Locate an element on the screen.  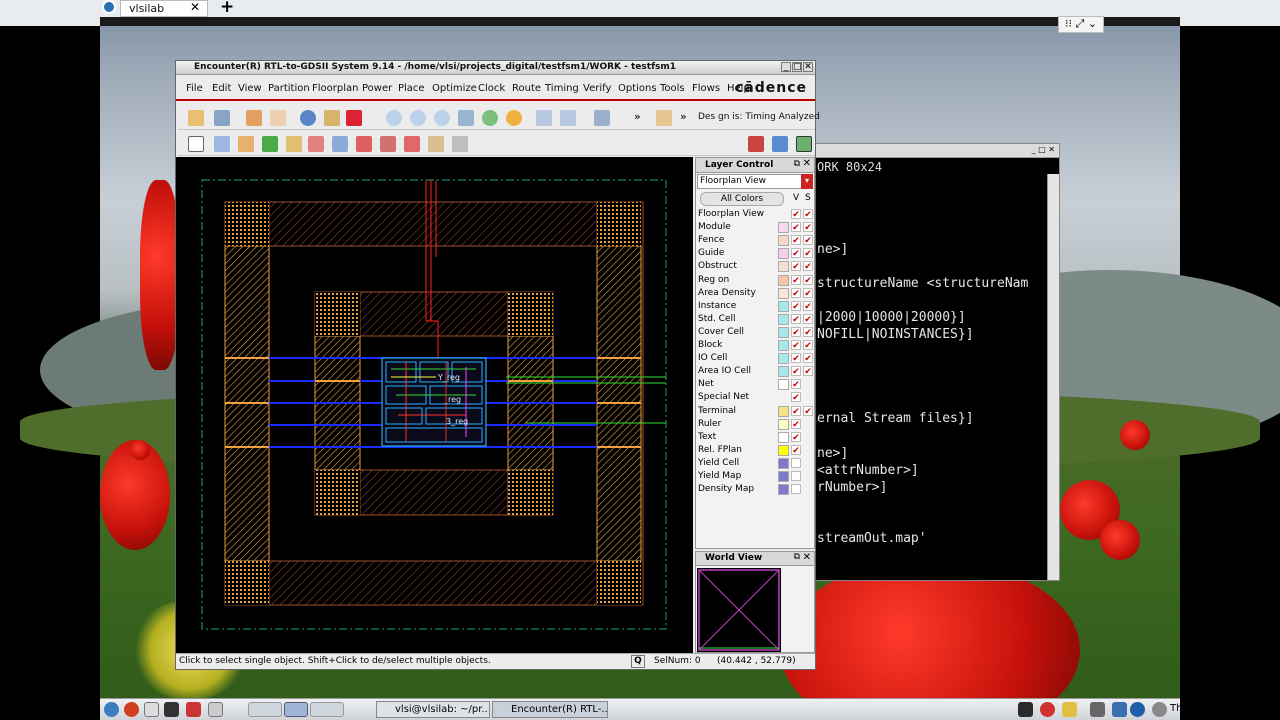
redo-icon is located at coordinates (278, 118).